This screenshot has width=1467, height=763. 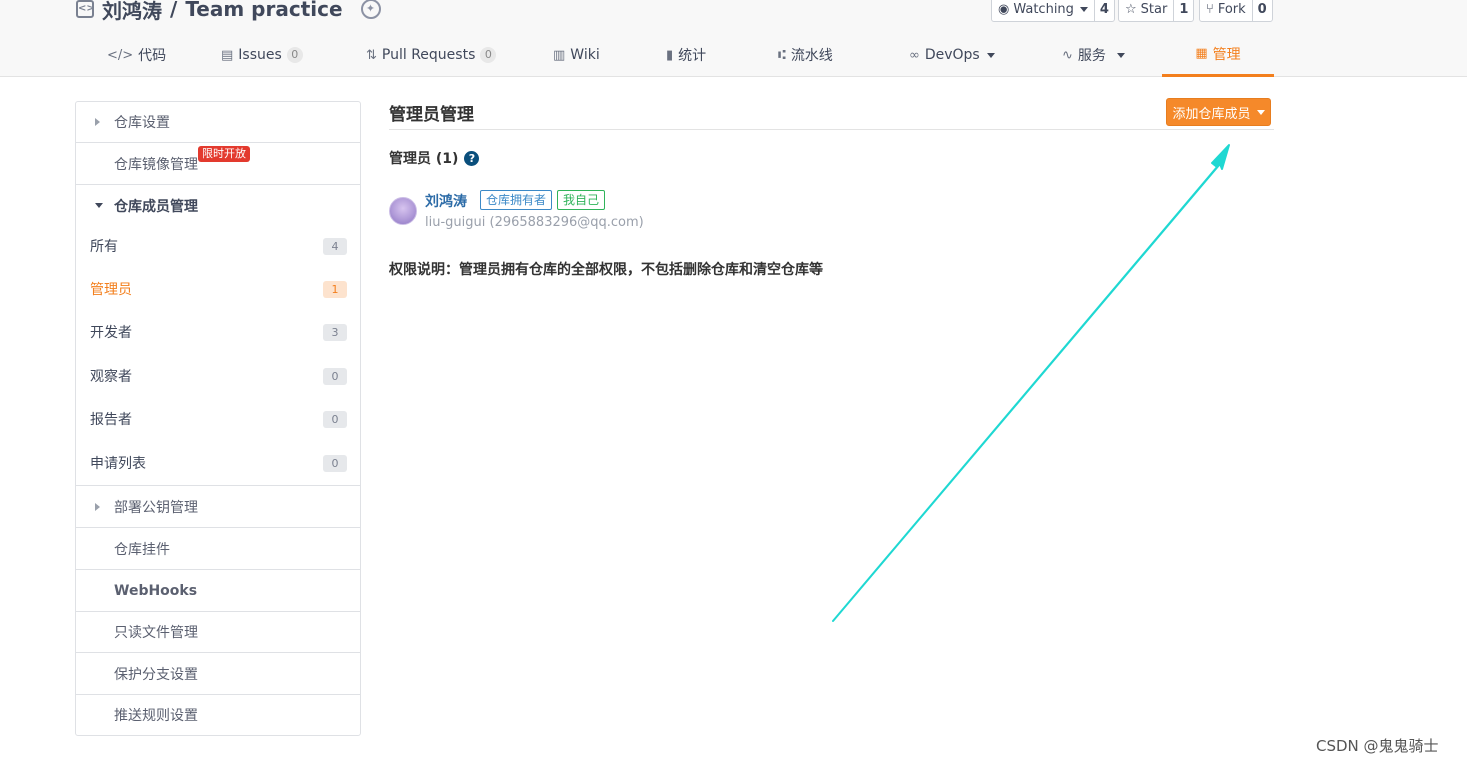 I want to click on sidebar-item-deploy-keys: 部署公钥管理, so click(x=218, y=507).